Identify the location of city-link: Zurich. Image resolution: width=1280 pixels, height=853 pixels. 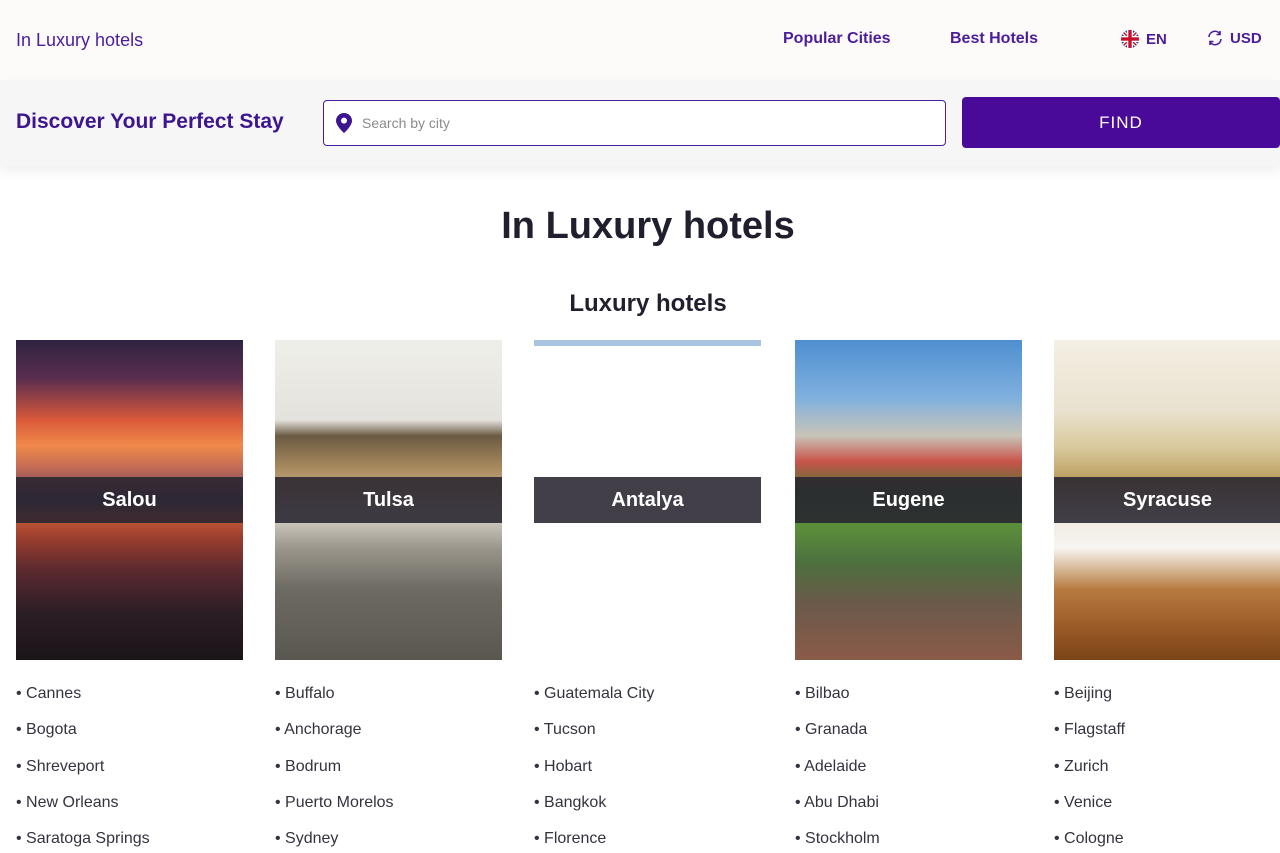
(1089, 775).